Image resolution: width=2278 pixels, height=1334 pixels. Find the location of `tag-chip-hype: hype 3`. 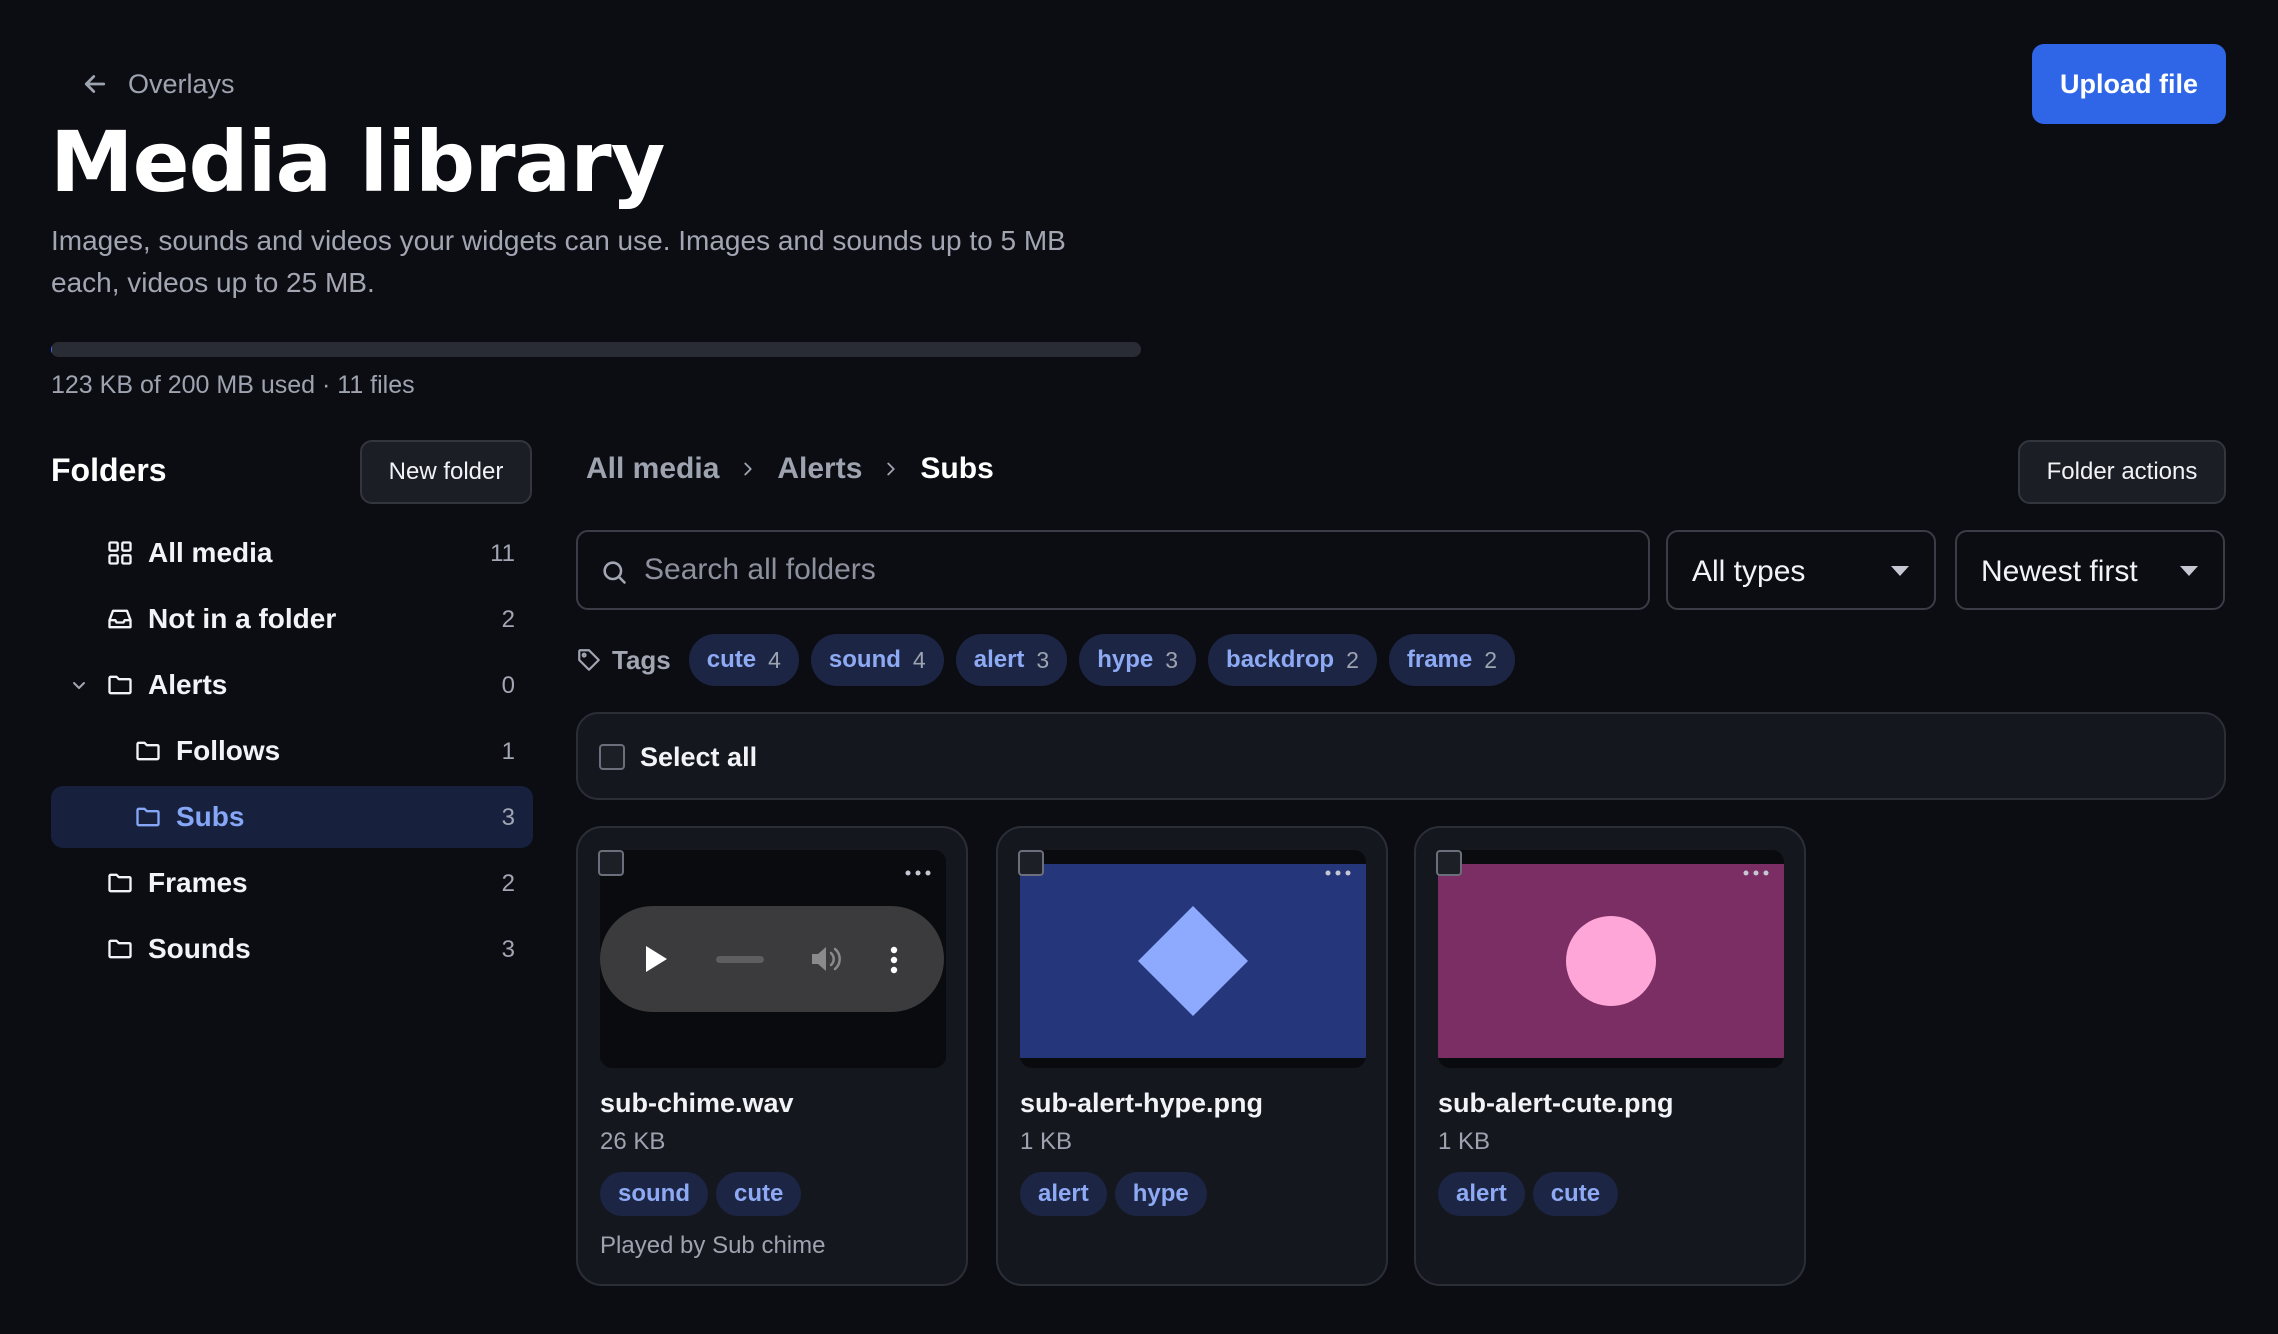

tag-chip-hype: hype 3 is located at coordinates (1138, 660).